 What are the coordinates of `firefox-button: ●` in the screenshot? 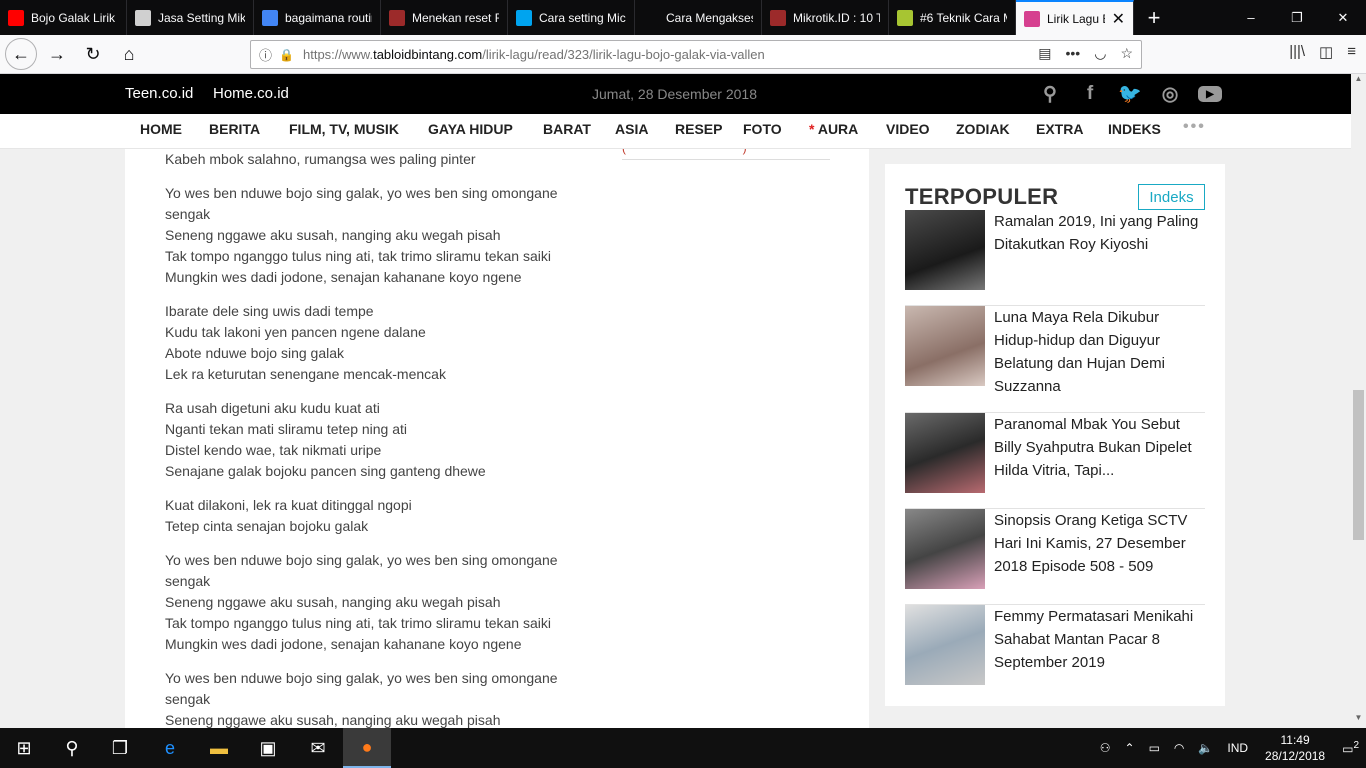 It's located at (367, 748).